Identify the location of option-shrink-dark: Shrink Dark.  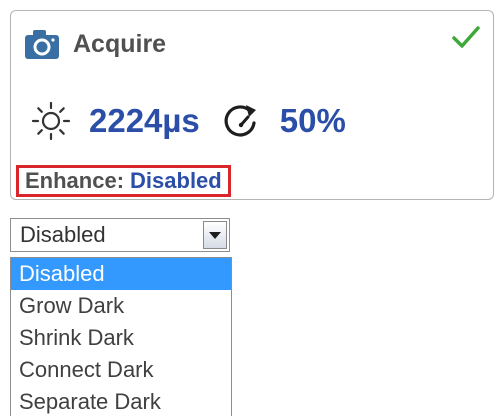
(121, 338).